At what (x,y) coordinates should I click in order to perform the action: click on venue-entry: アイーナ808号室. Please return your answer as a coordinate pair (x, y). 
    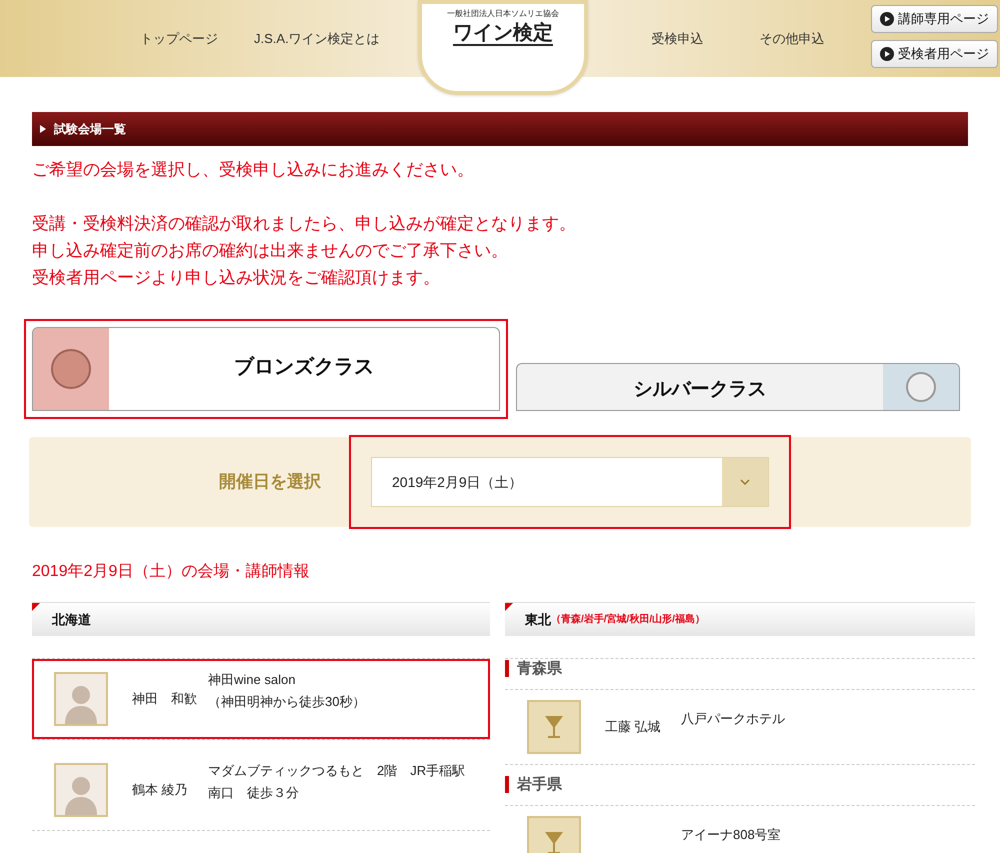
    Looking at the image, I should click on (740, 829).